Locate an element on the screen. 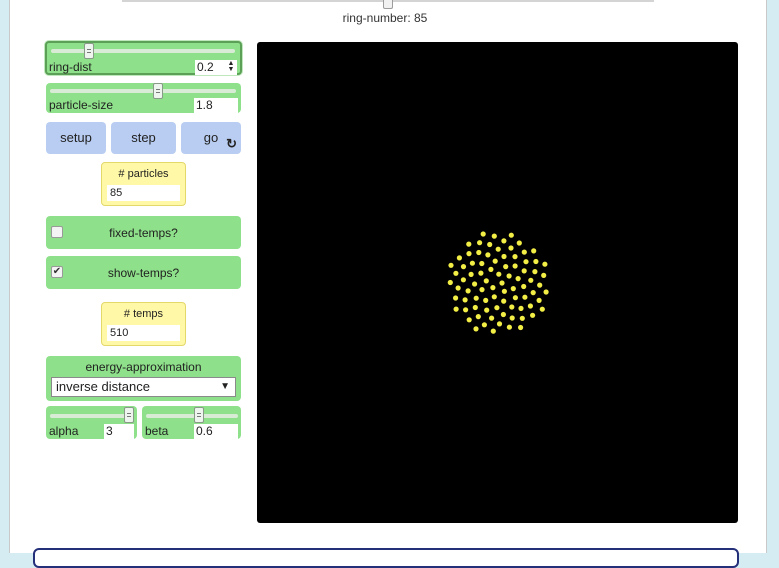 The image size is (779, 568). ring-dist-slider-thumb is located at coordinates (89, 51).